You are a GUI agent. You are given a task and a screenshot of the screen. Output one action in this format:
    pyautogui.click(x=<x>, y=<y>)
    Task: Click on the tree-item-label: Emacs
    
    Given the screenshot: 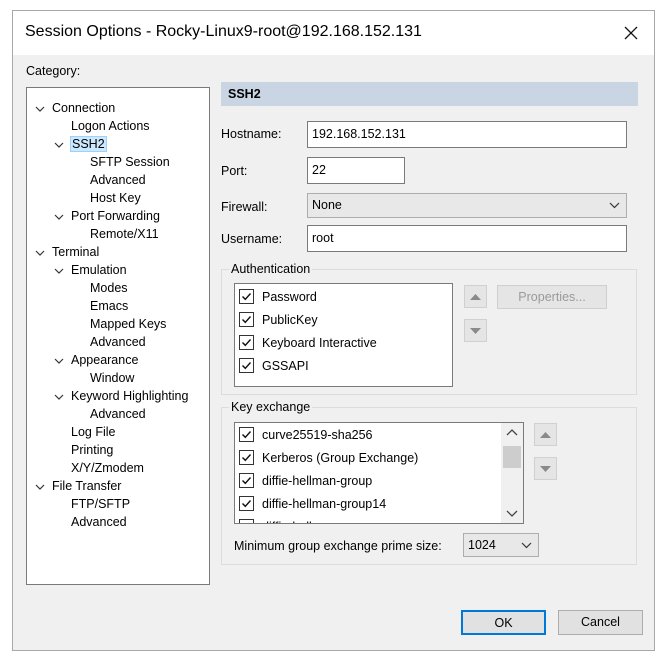 What is the action you would take?
    pyautogui.click(x=109, y=306)
    